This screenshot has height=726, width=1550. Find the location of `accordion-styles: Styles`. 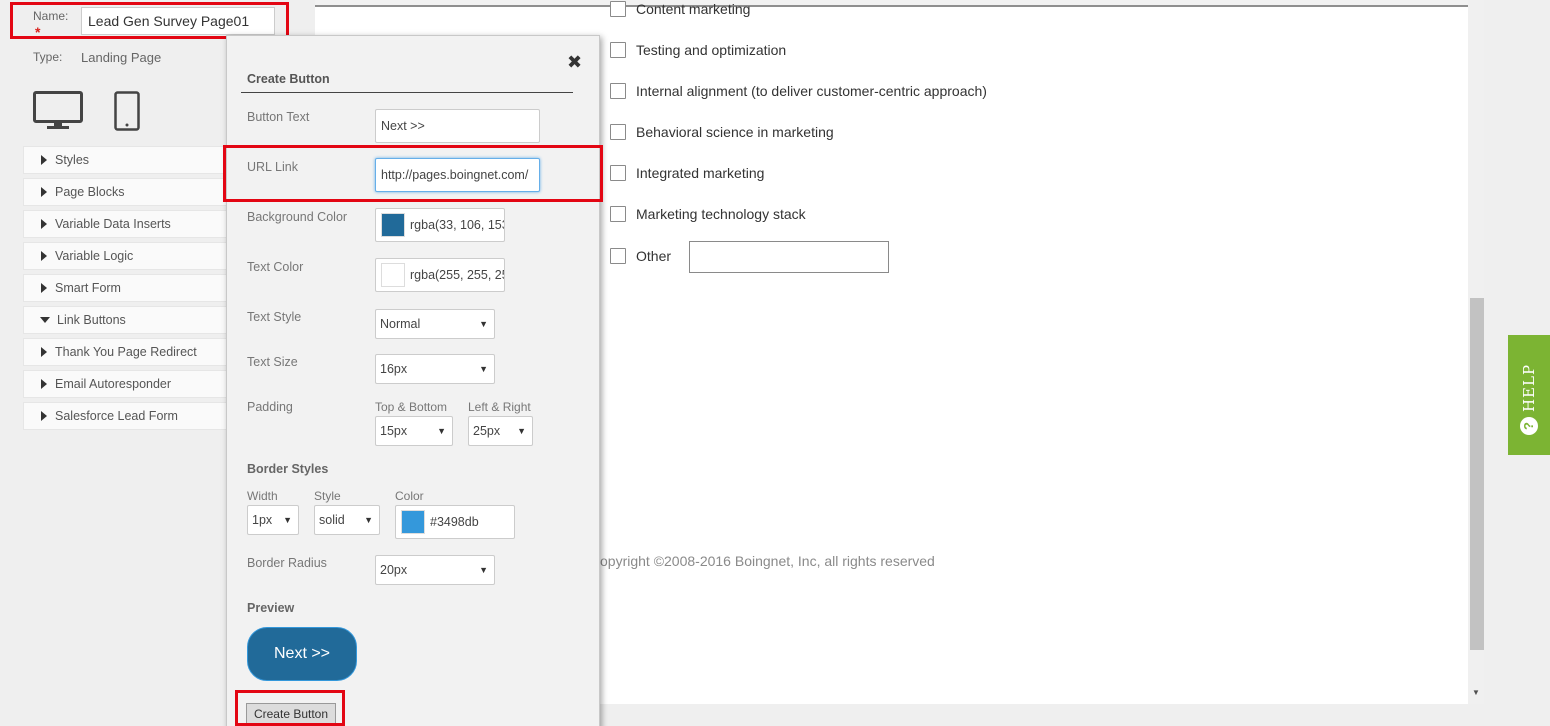

accordion-styles: Styles is located at coordinates (125, 160).